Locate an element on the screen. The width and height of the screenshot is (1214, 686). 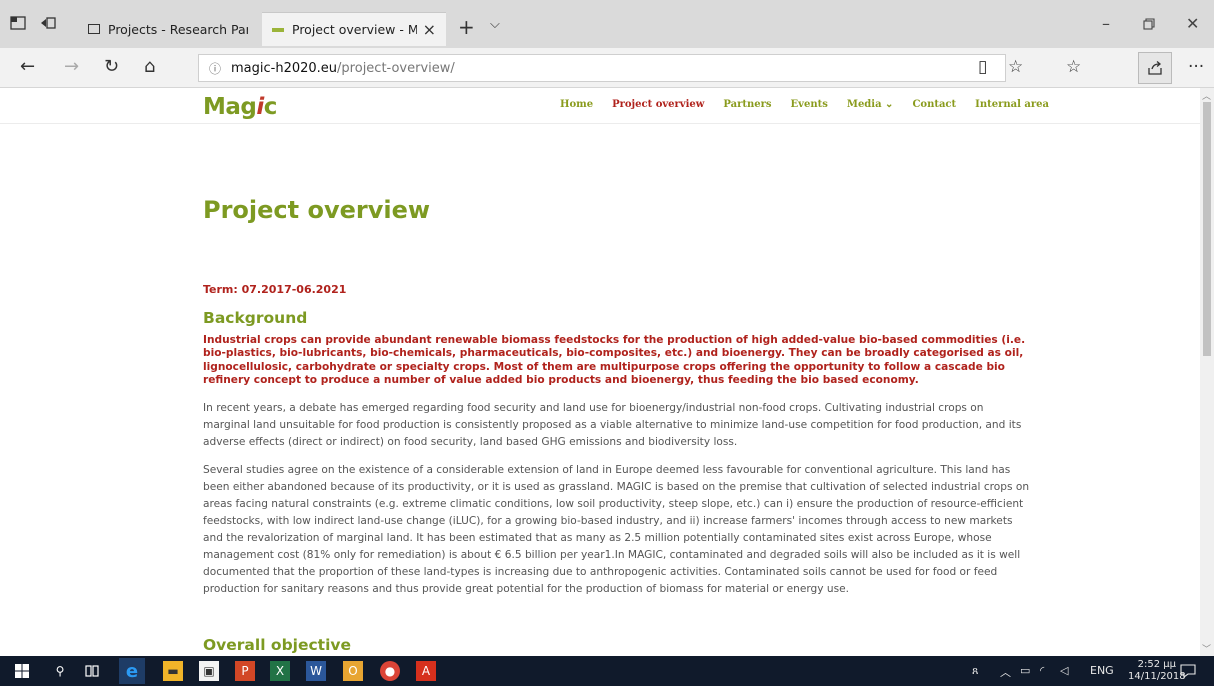
scroll-thumb is located at coordinates (1207, 229).